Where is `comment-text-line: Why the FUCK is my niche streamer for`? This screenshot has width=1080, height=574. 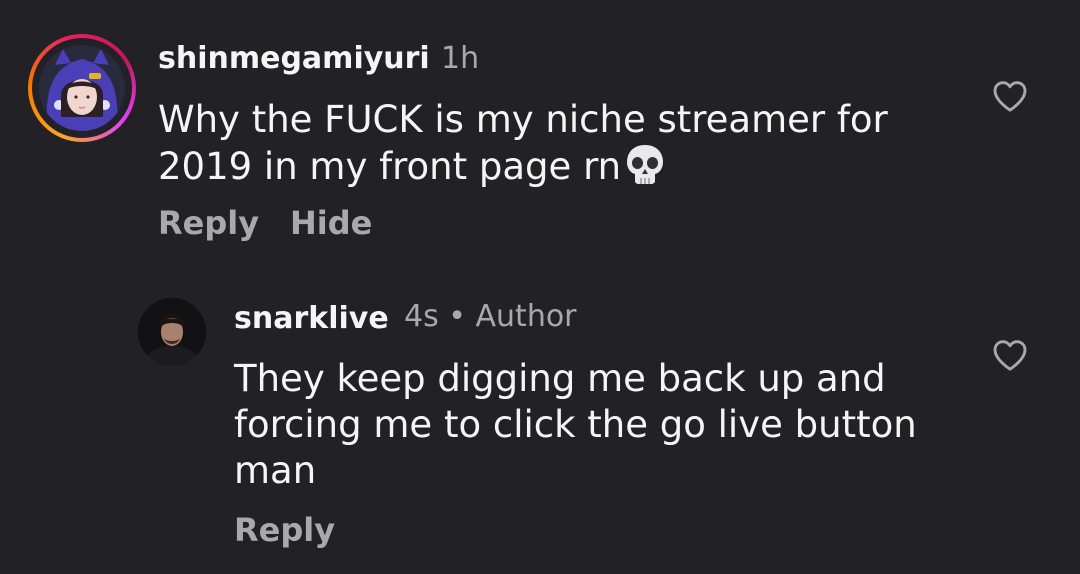 comment-text-line: Why the FUCK is my niche streamer for is located at coordinates (523, 119).